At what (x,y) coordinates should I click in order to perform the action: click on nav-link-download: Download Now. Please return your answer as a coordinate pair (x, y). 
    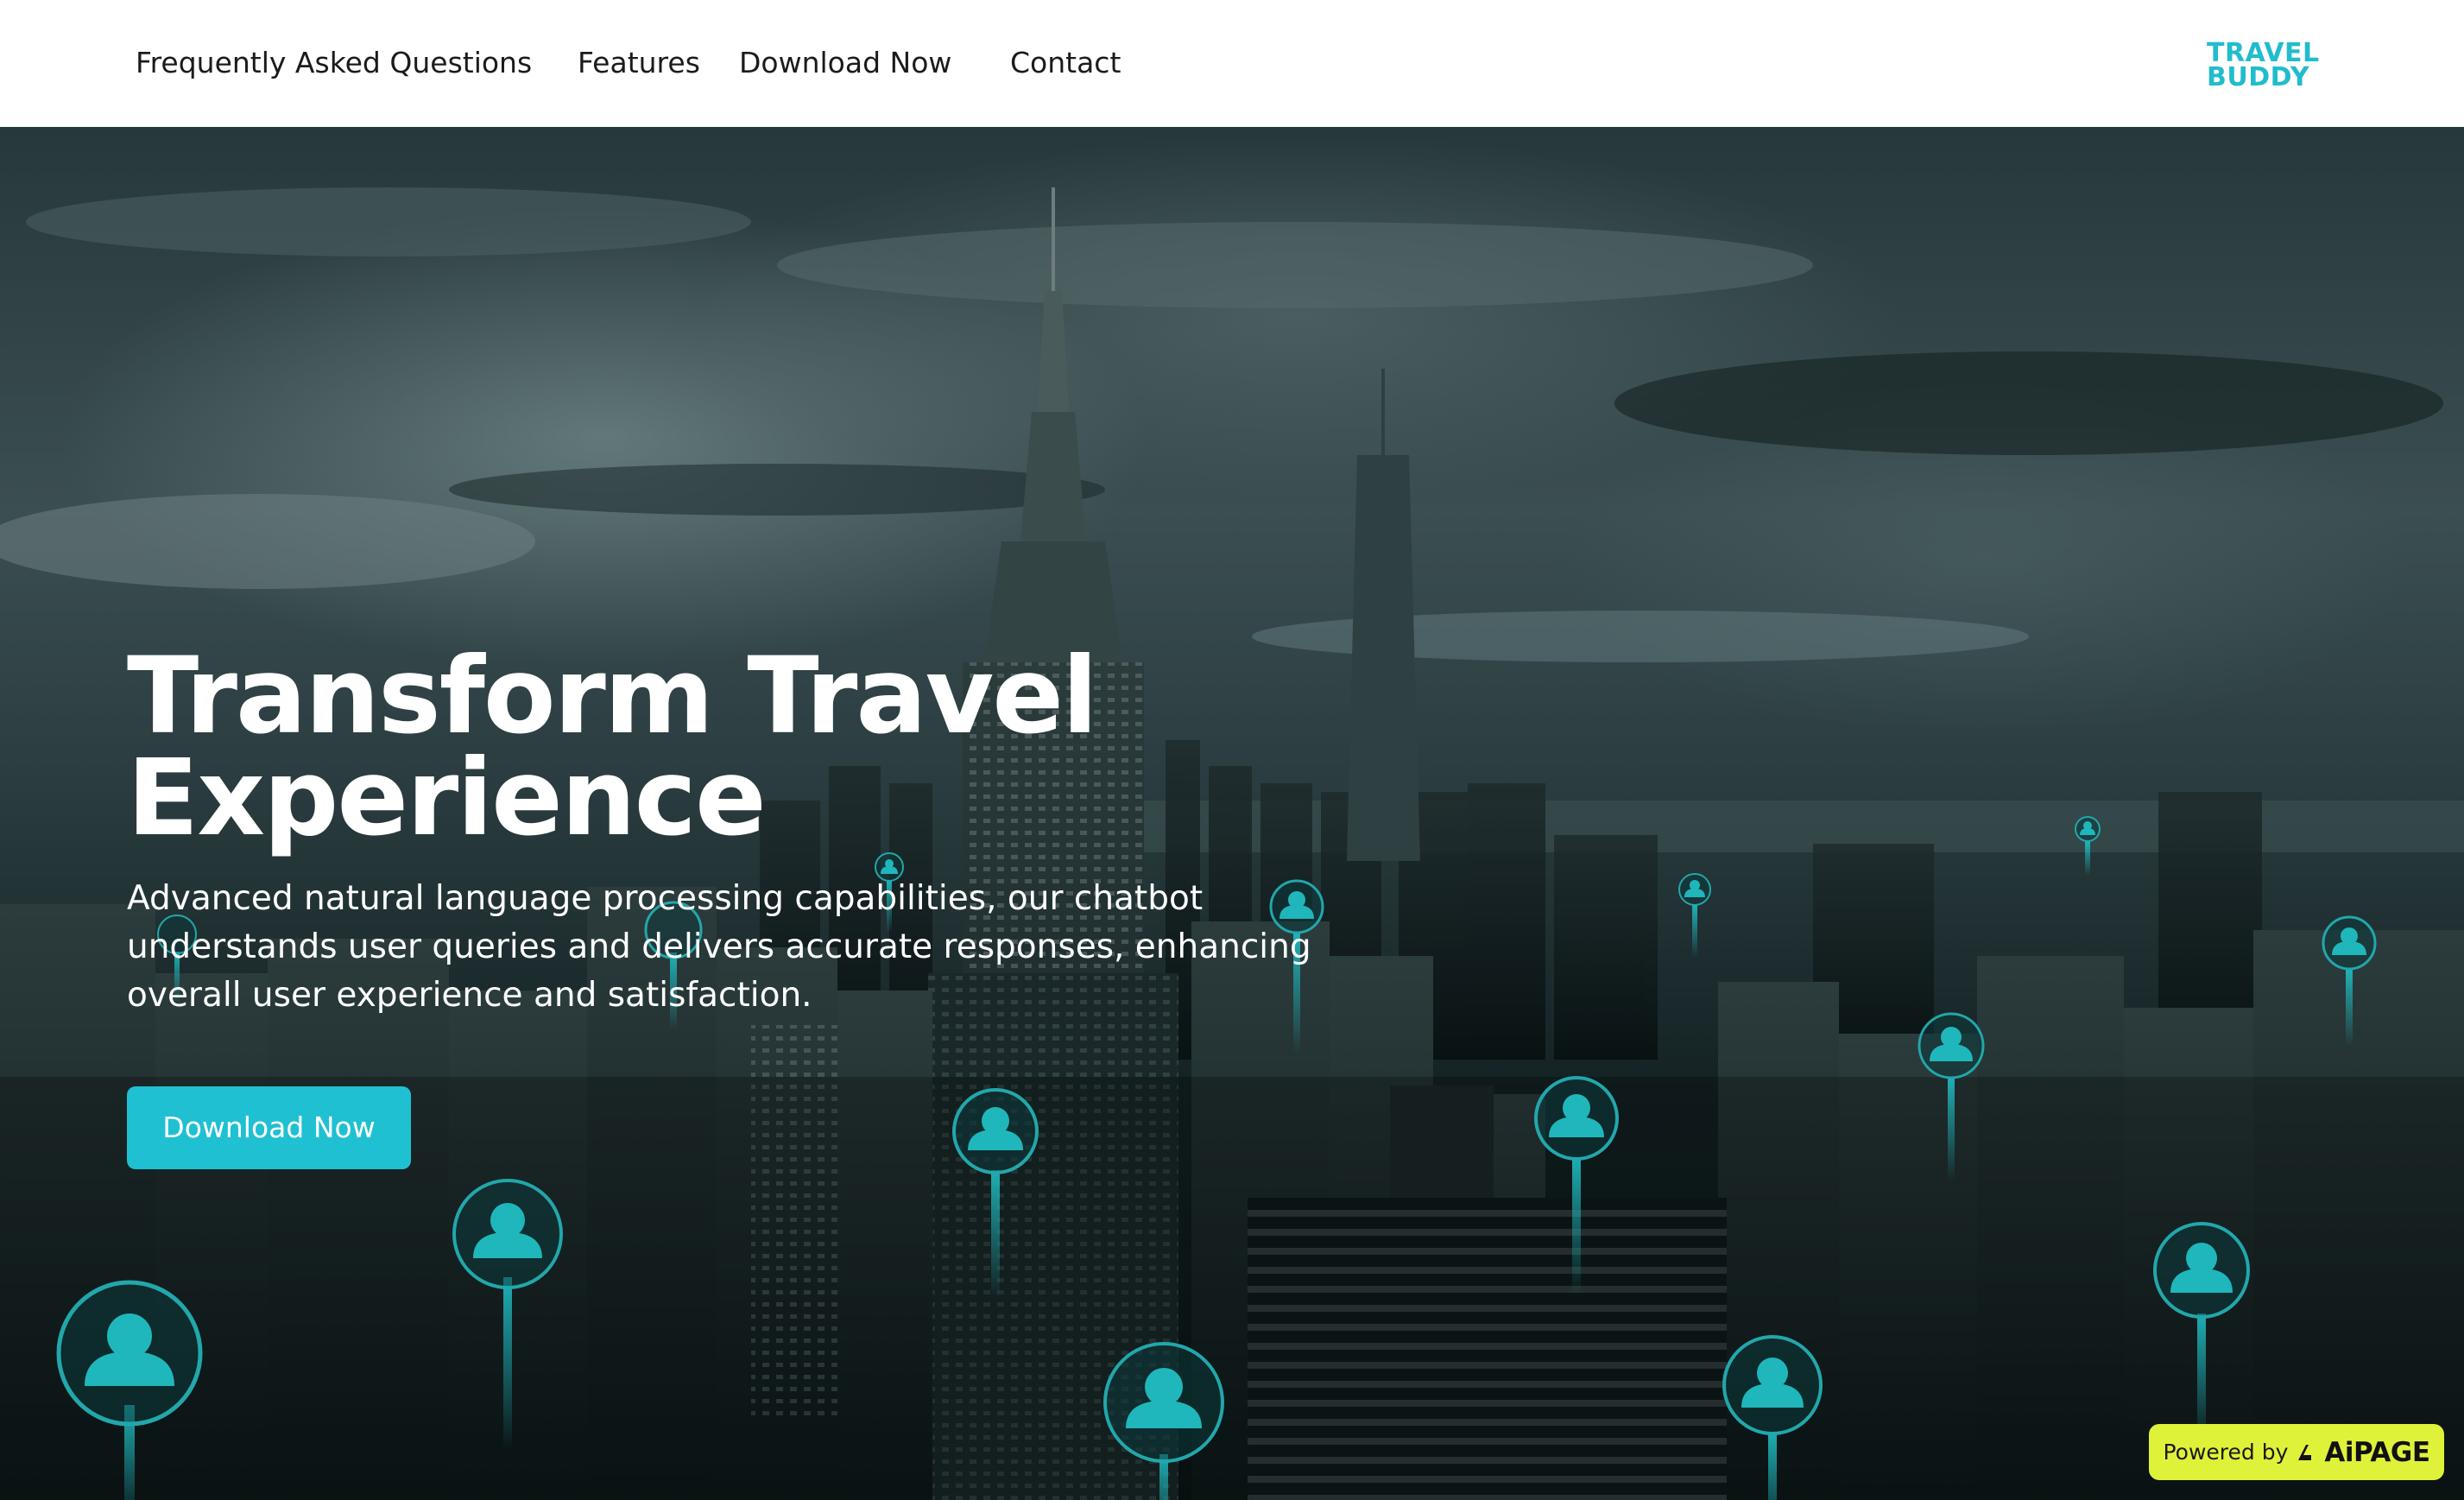
    Looking at the image, I should click on (845, 63).